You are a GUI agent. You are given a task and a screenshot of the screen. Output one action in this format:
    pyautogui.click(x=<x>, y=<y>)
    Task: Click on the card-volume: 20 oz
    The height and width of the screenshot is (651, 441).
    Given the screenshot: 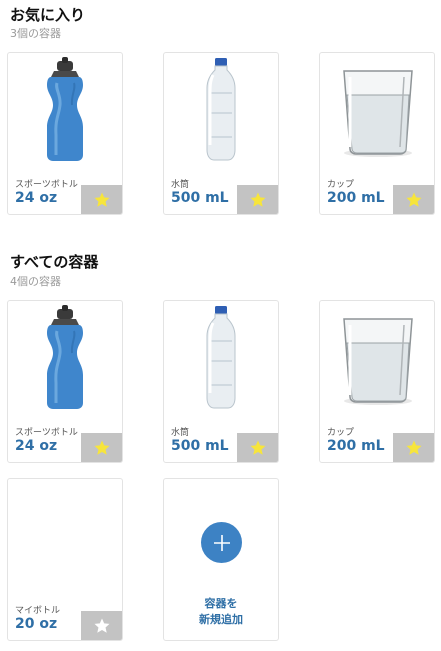 What is the action you would take?
    pyautogui.click(x=36, y=624)
    